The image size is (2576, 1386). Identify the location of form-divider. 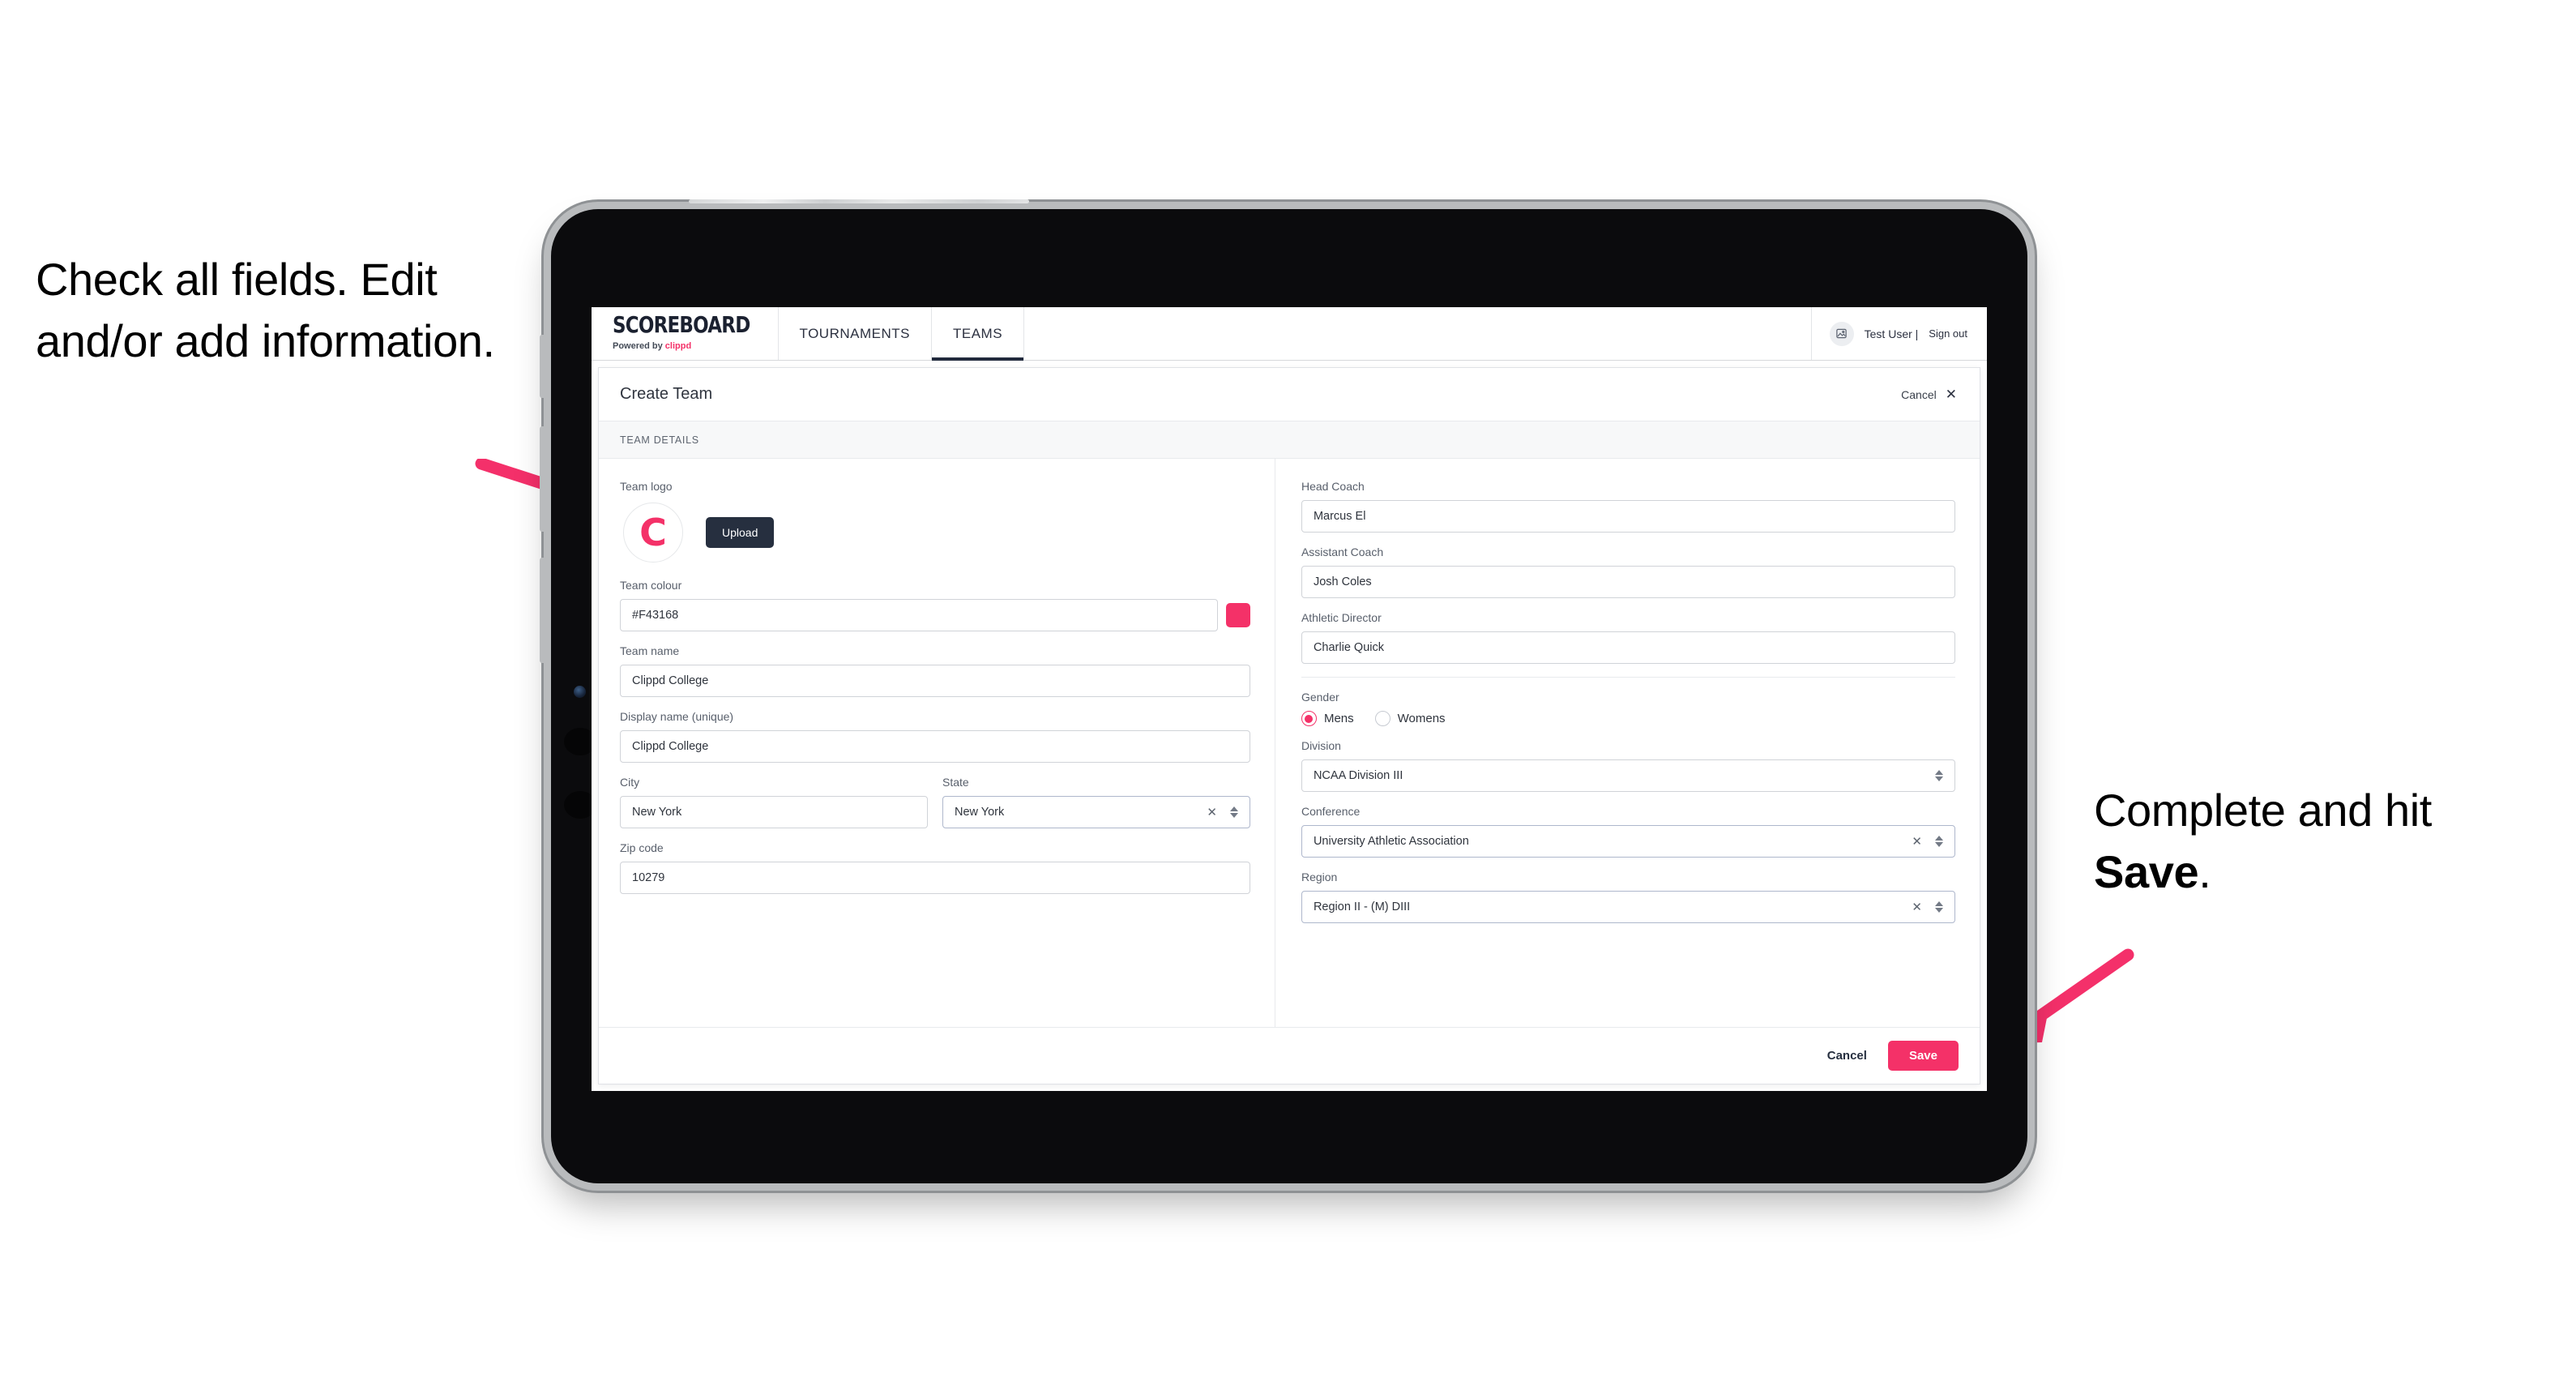
(1628, 677).